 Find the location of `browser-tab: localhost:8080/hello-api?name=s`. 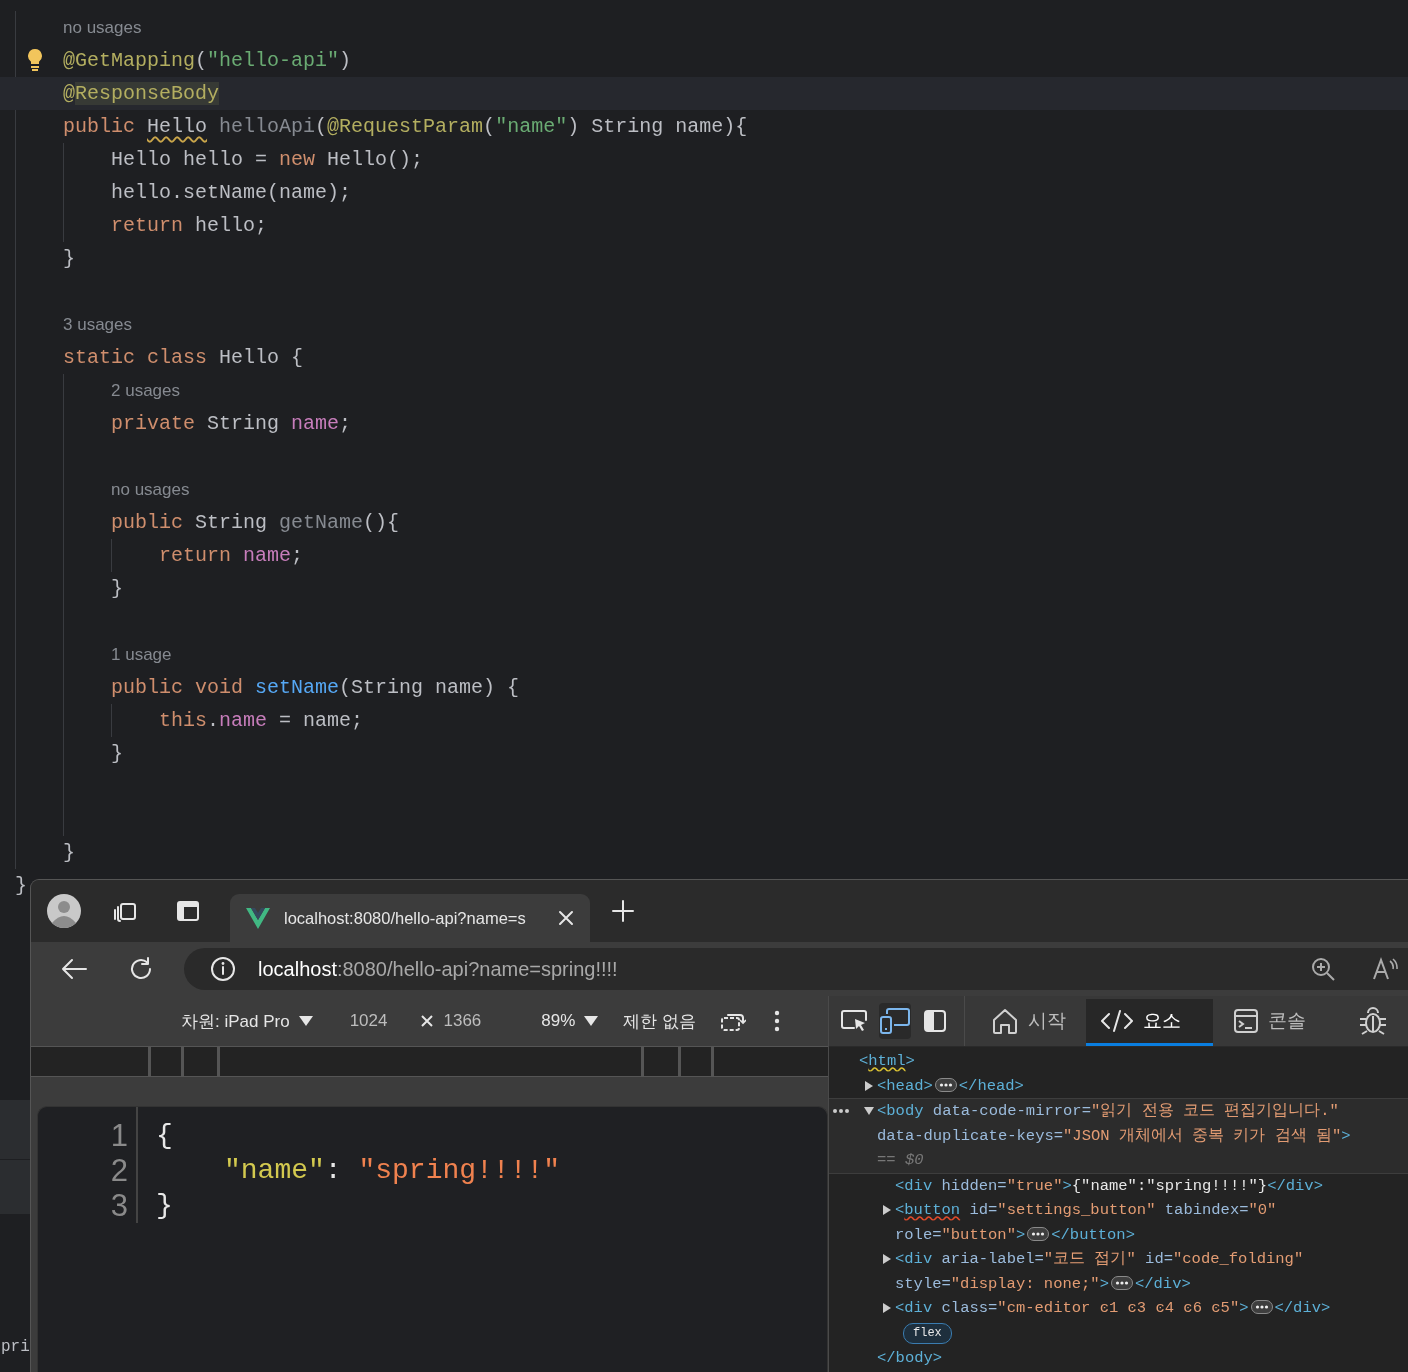

browser-tab: localhost:8080/hello-api?name=s is located at coordinates (410, 918).